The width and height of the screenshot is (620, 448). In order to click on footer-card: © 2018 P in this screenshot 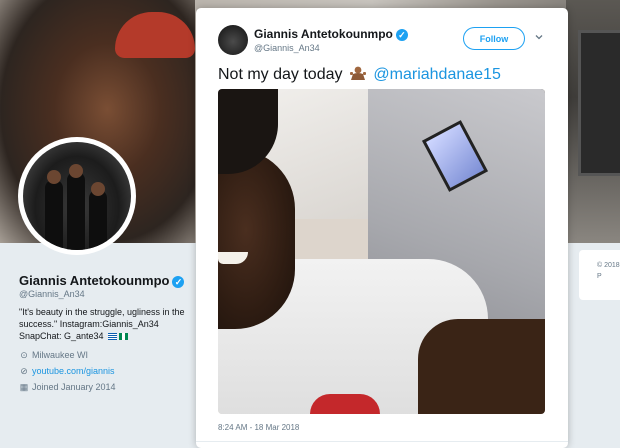, I will do `click(599, 275)`.